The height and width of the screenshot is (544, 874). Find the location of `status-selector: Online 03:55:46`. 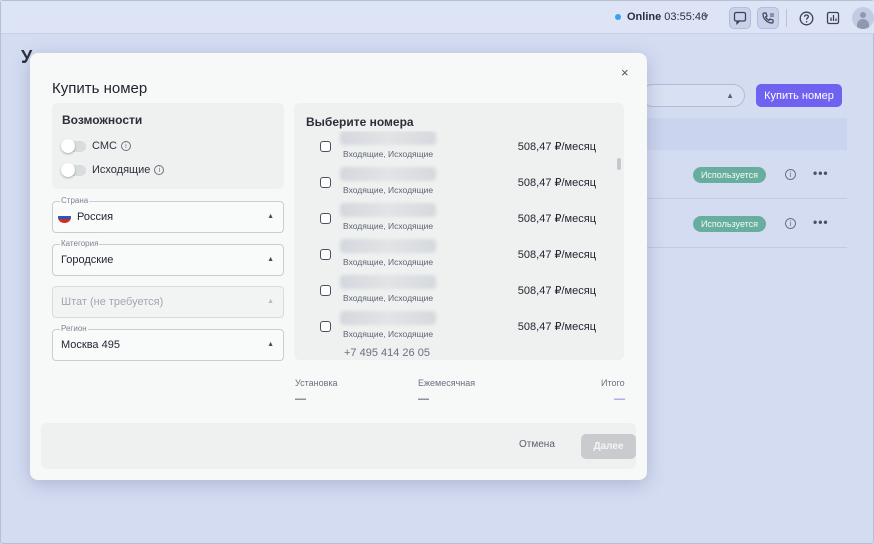

status-selector: Online 03:55:46 is located at coordinates (667, 17).